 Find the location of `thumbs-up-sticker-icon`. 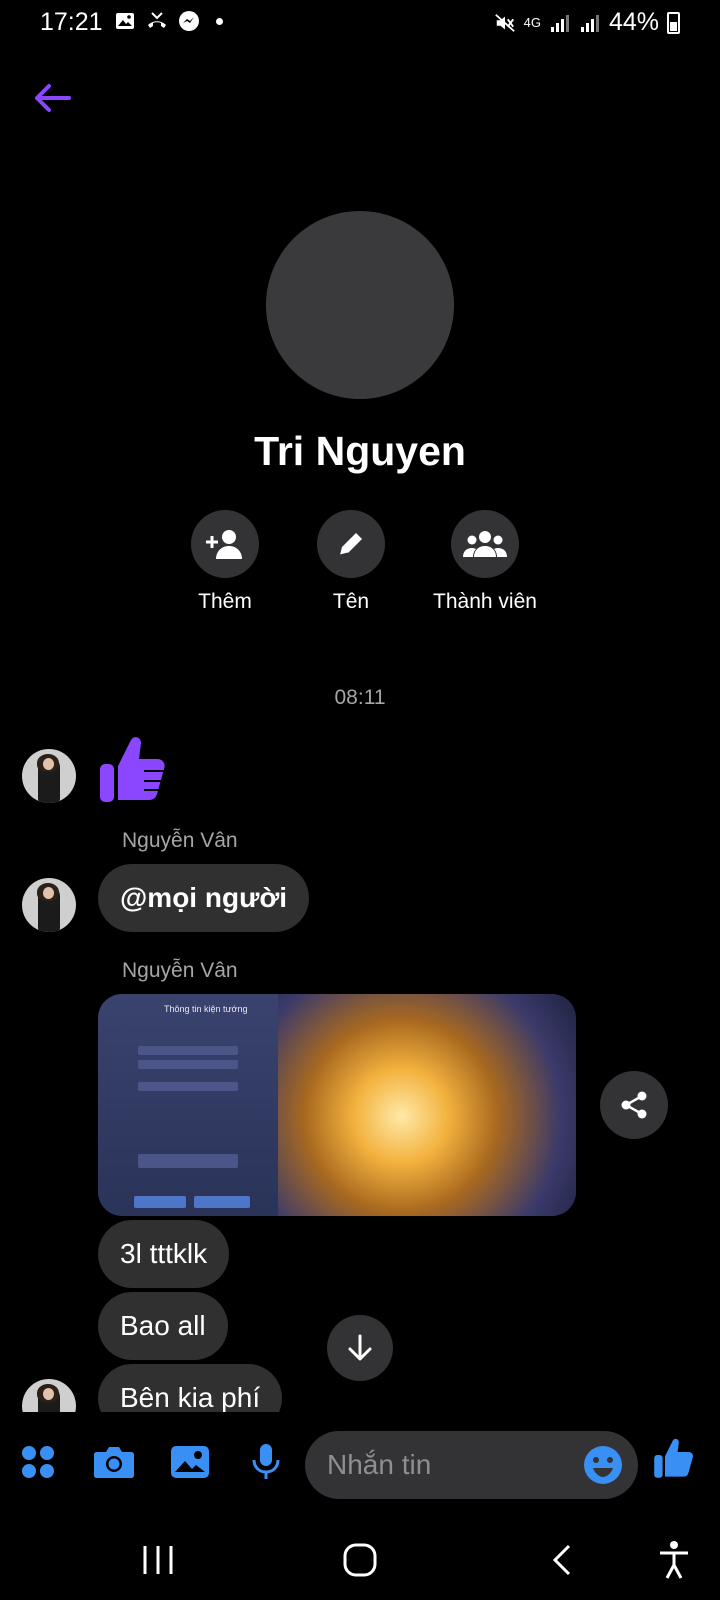

thumbs-up-sticker-icon is located at coordinates (133, 769).